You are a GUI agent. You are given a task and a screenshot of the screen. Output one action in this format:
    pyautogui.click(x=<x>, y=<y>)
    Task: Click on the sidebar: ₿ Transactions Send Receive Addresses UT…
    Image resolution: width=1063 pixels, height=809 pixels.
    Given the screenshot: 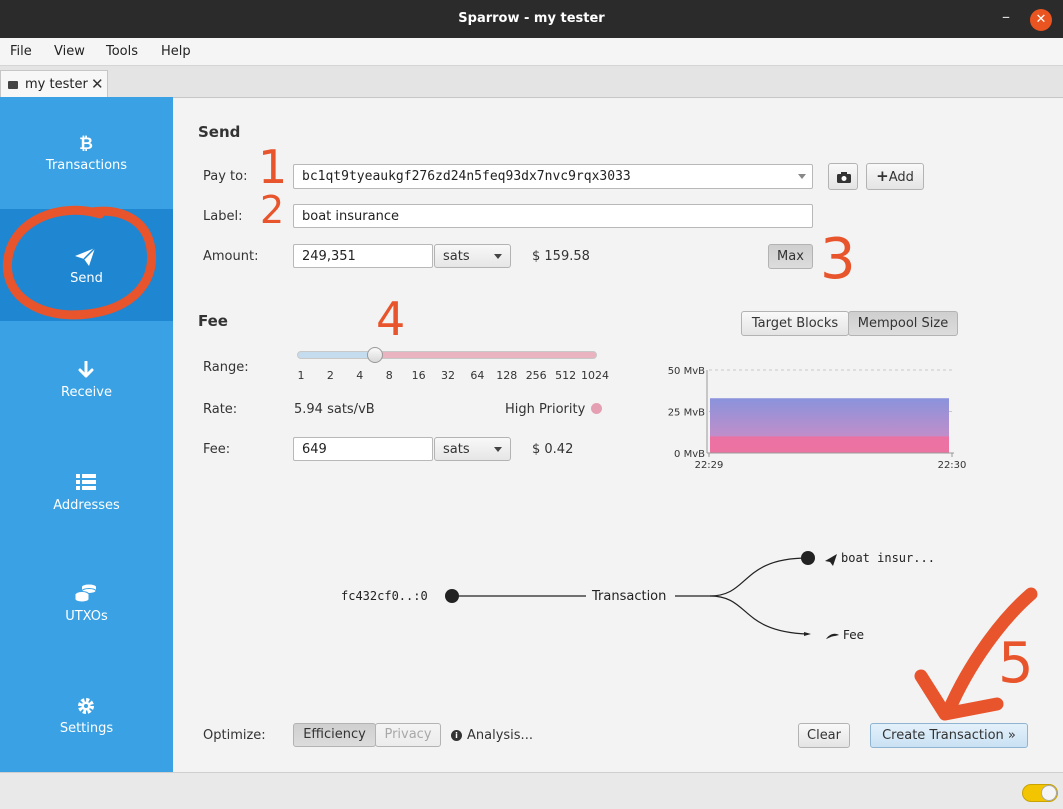 What is the action you would take?
    pyautogui.click(x=86, y=434)
    